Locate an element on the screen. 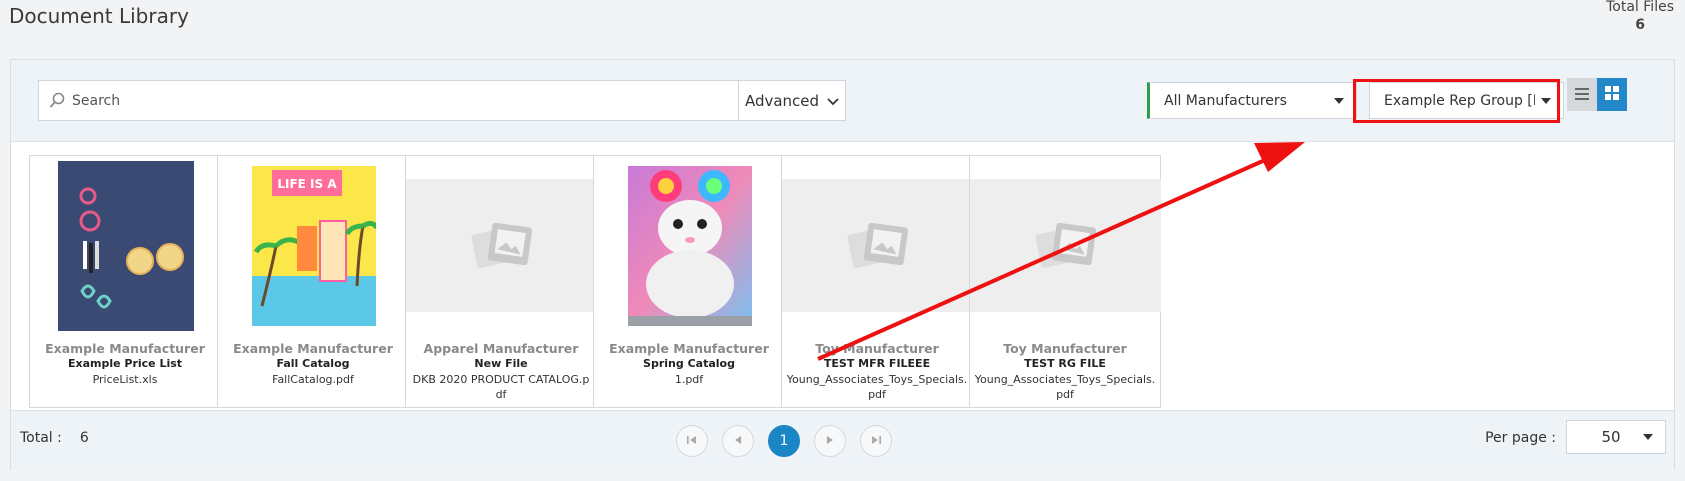 This screenshot has width=1685, height=481. document-thumbnail: LIFE IS A is located at coordinates (314, 246).